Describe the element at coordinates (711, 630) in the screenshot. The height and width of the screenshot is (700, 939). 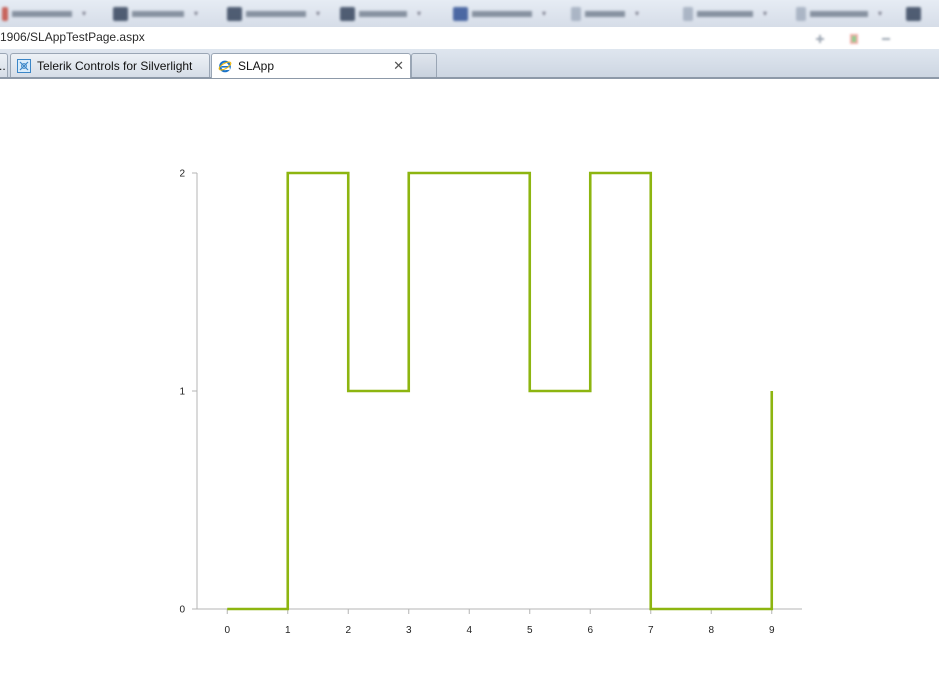
I see `x-tick-label: 8` at that location.